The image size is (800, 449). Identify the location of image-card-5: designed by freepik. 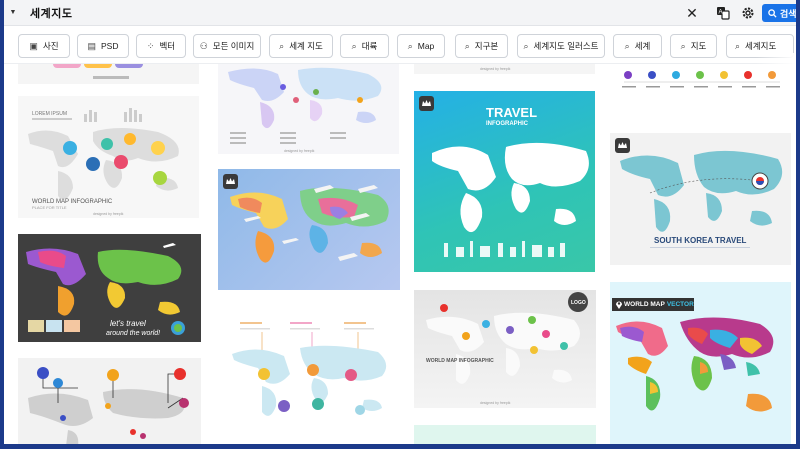
(308, 109).